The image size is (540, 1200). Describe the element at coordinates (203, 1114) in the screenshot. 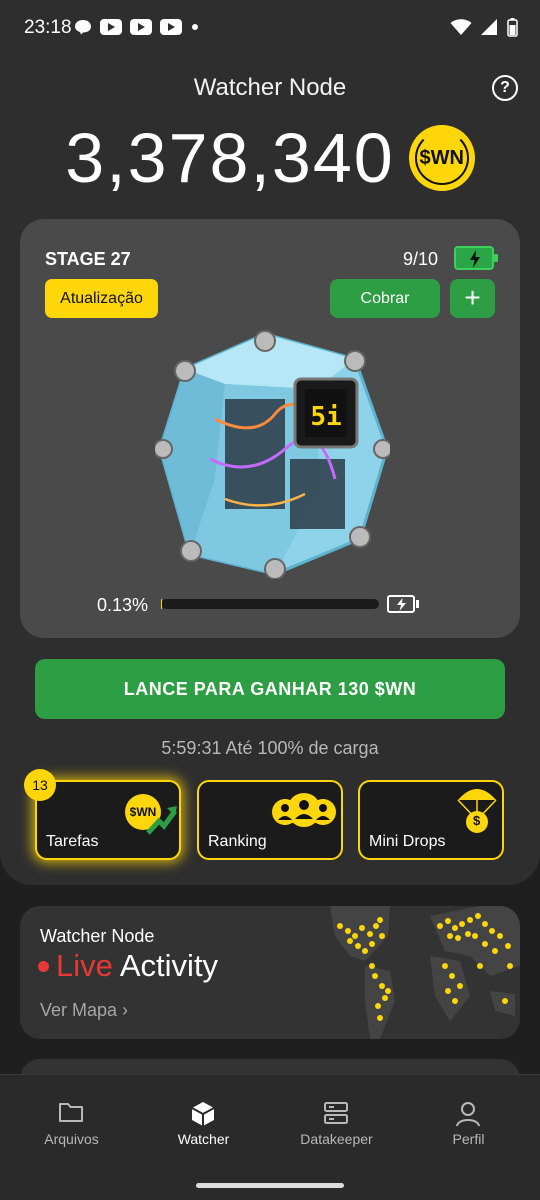

I see `cube-icon` at that location.